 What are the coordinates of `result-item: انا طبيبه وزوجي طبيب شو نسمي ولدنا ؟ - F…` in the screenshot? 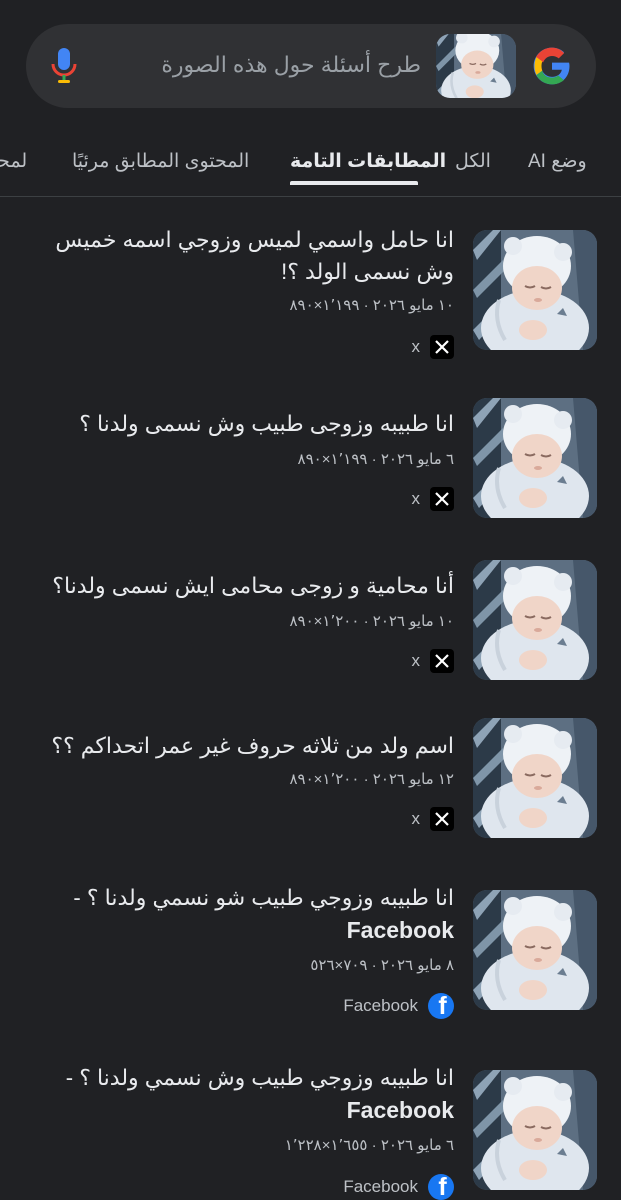 It's located at (310, 962).